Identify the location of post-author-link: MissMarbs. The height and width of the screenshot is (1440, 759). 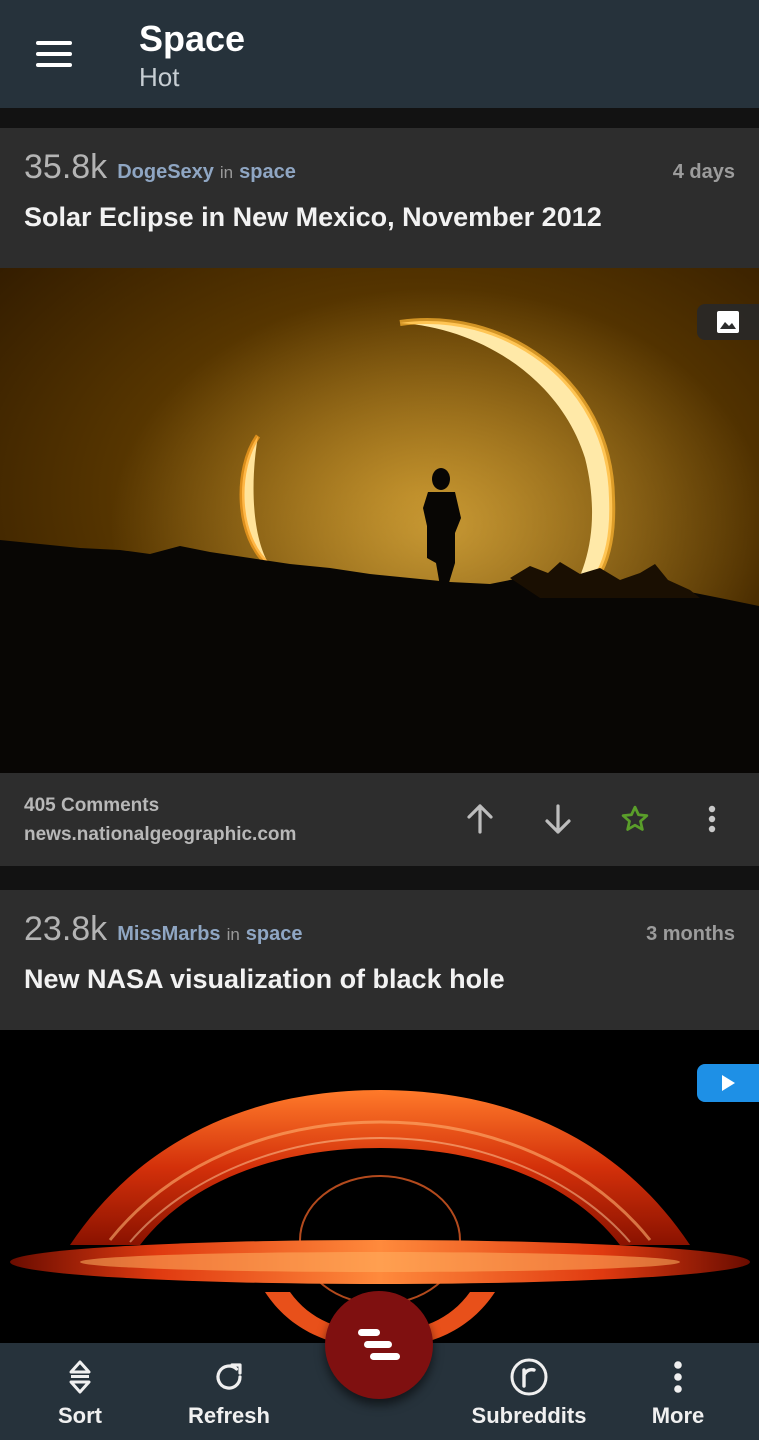
(168, 934).